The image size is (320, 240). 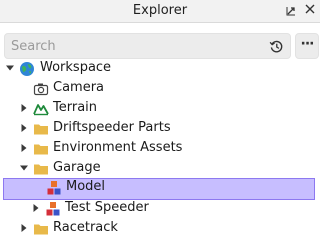 What do you see at coordinates (159, 189) in the screenshot?
I see `tree-item-model: Model` at bounding box center [159, 189].